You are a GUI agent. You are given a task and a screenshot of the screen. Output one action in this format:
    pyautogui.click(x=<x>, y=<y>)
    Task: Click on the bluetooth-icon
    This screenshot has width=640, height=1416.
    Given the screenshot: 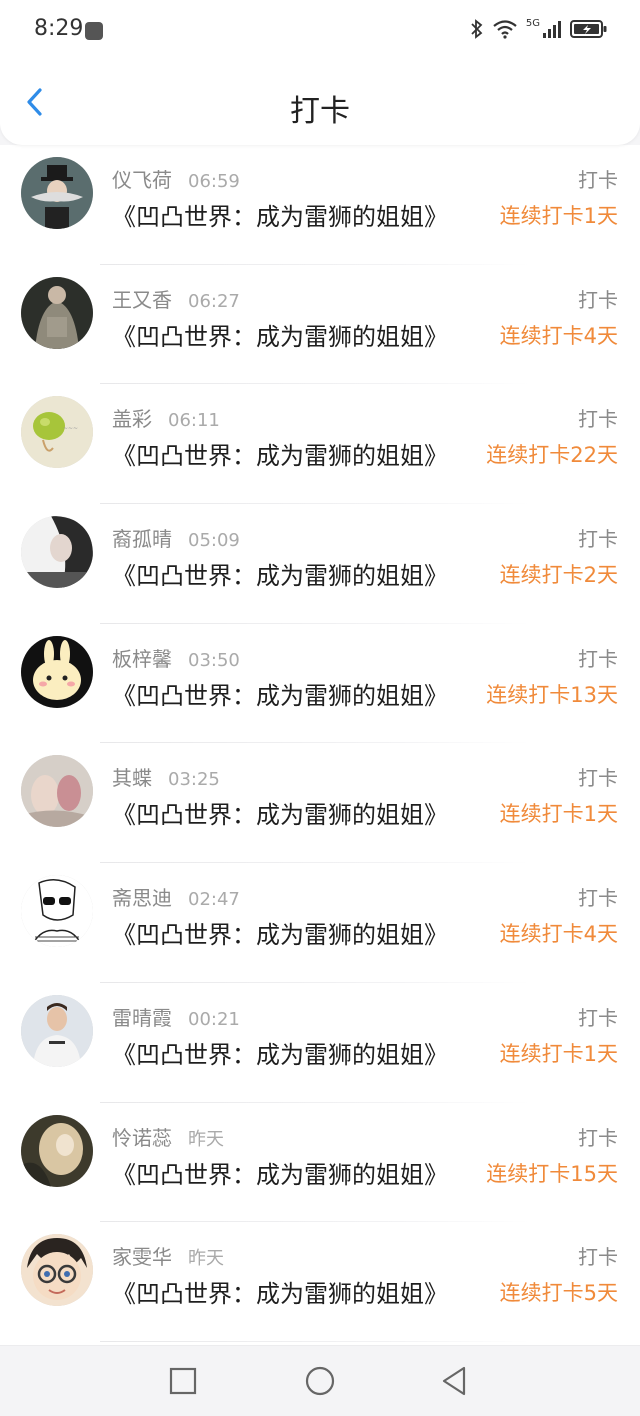 What is the action you would take?
    pyautogui.click(x=477, y=29)
    